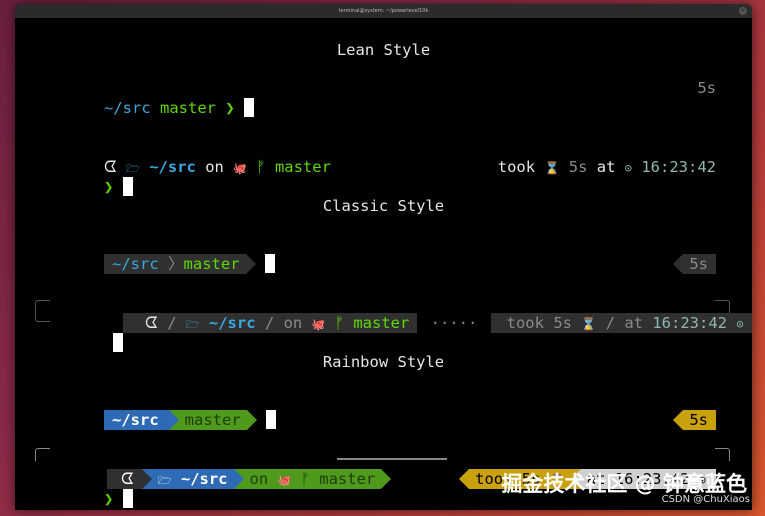  I want to click on window-title: terminal@system: ~/powerlevel10k, so click(383, 11).